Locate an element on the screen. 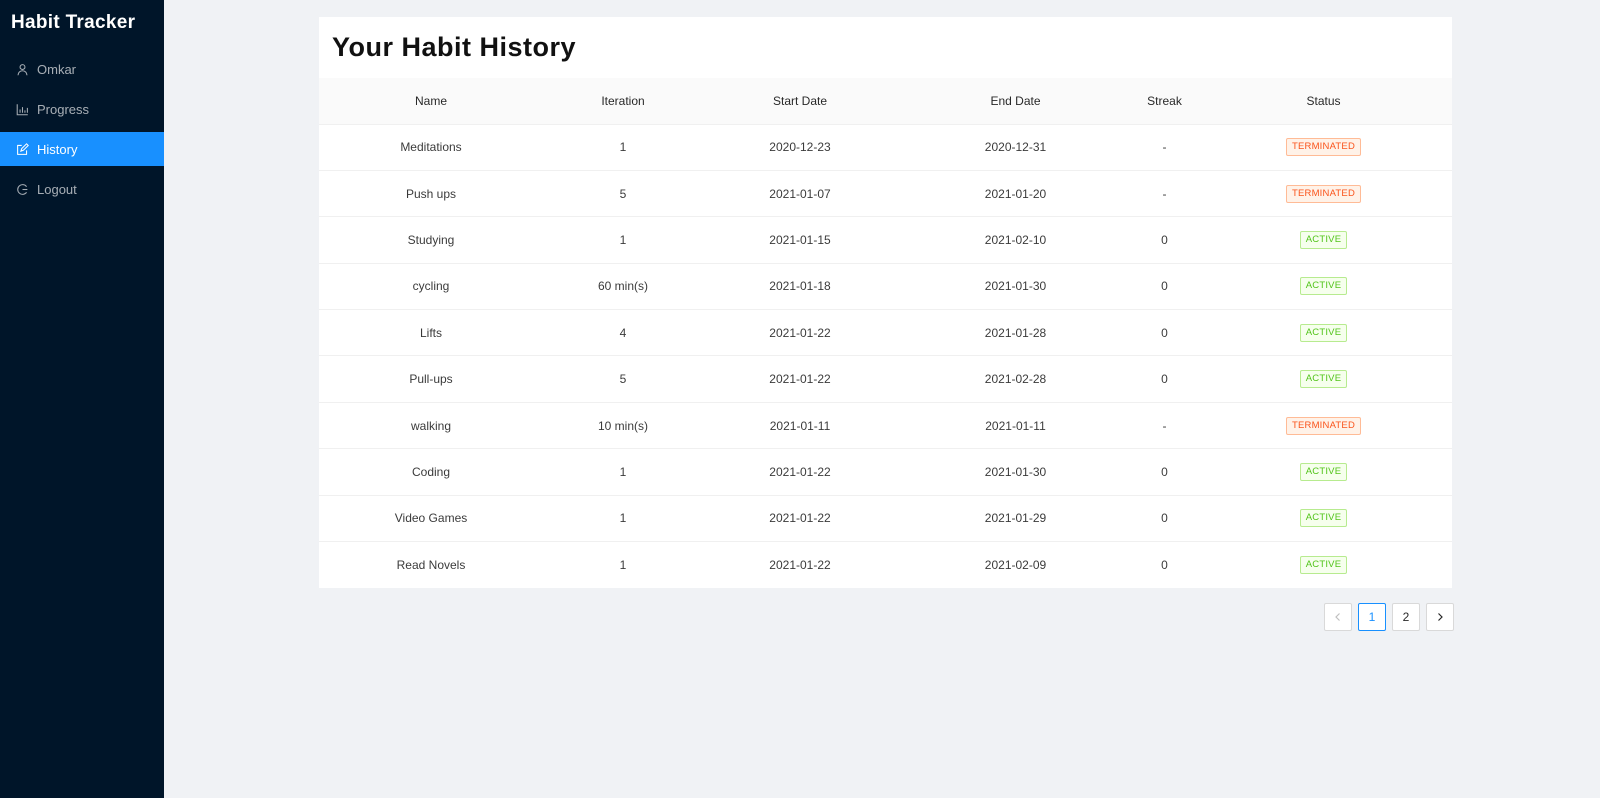 The height and width of the screenshot is (798, 1600). edit-icon is located at coordinates (22, 149).